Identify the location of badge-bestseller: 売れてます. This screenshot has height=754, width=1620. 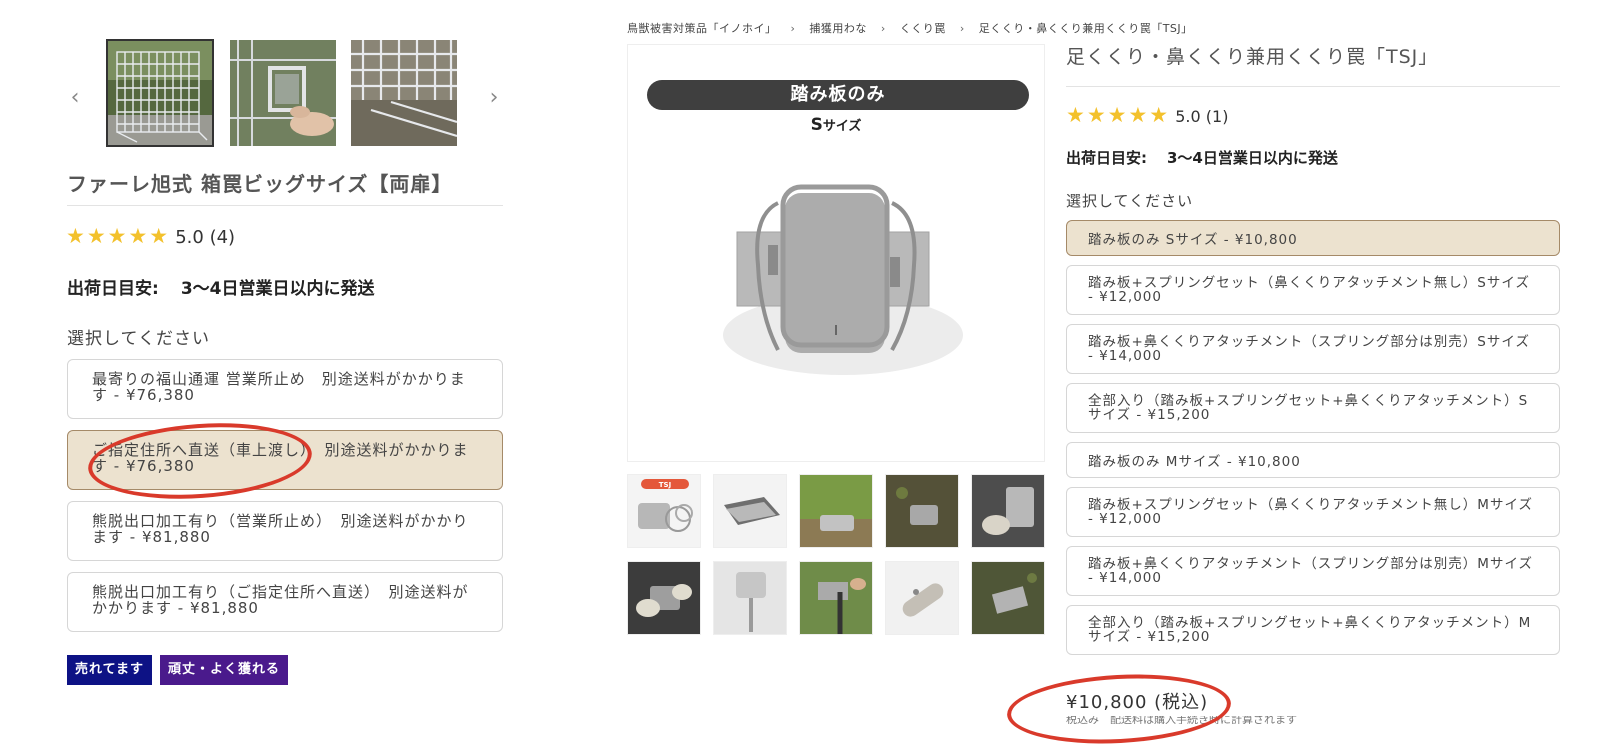
(109, 670).